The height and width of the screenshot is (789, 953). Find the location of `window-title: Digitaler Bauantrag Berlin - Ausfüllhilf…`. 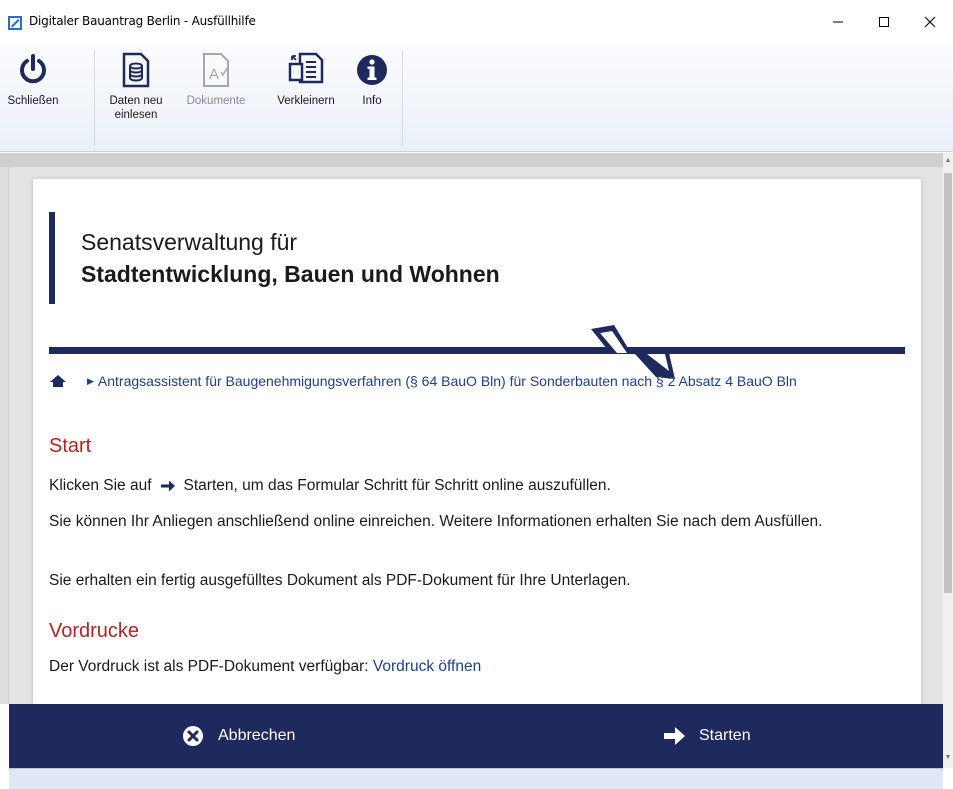

window-title: Digitaler Bauantrag Berlin - Ausfüllhilf… is located at coordinates (142, 21).